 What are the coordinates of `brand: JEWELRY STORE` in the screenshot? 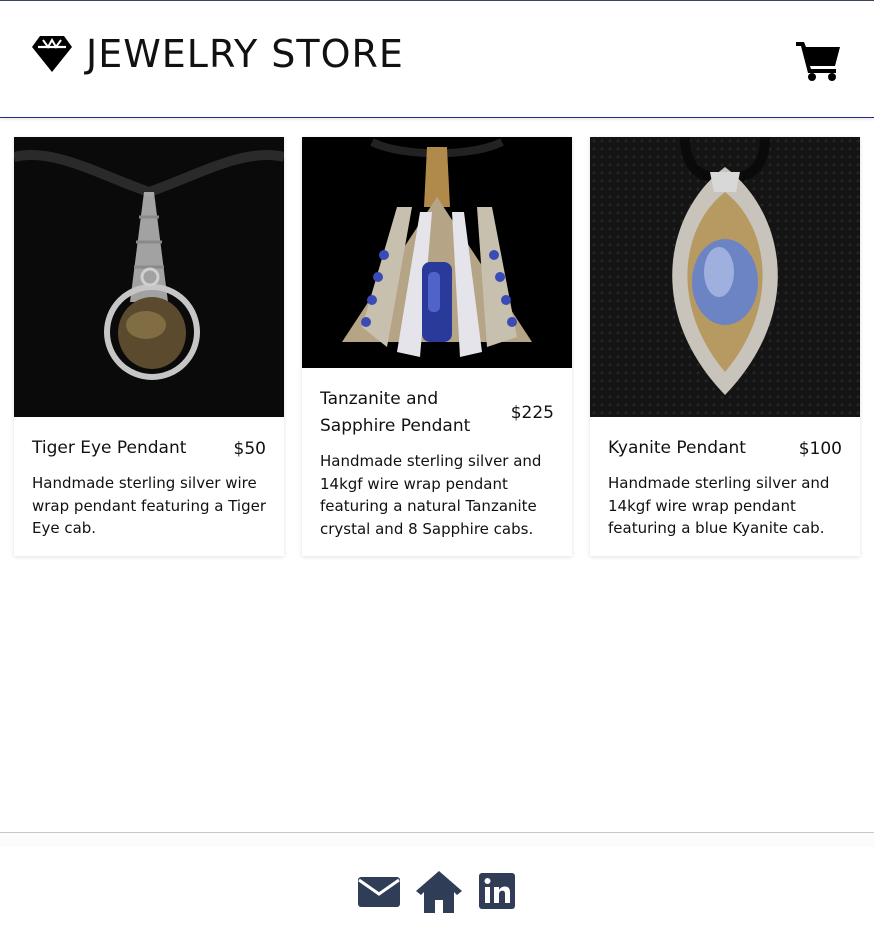 It's located at (217, 54).